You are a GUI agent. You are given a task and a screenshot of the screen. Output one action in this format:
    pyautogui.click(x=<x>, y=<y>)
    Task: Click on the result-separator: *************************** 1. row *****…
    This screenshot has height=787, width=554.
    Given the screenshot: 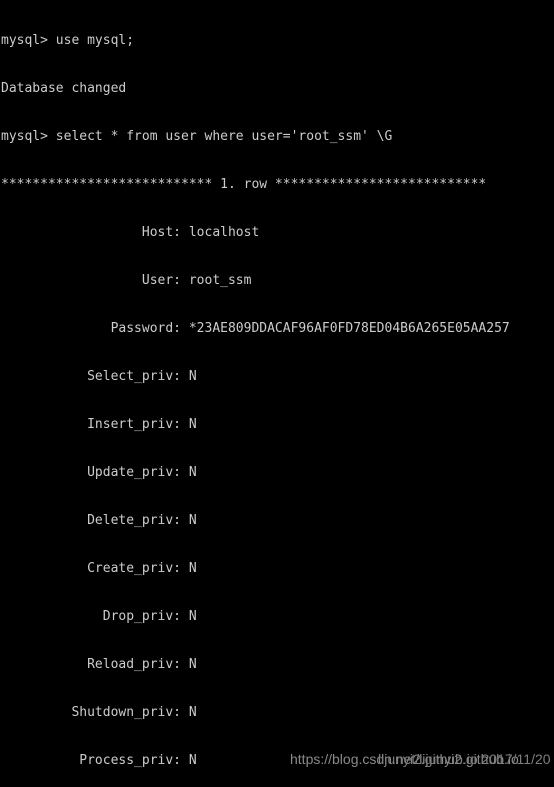 What is the action you would take?
    pyautogui.click(x=244, y=184)
    